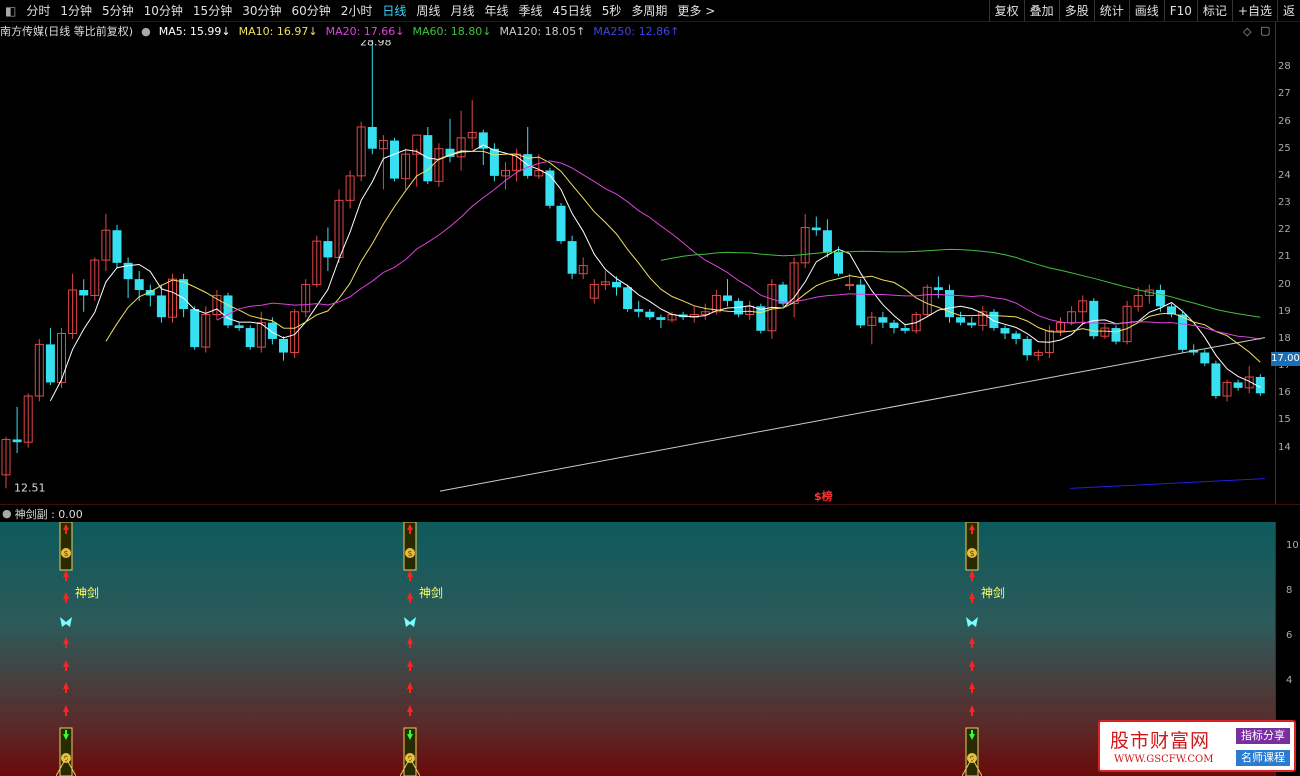  What do you see at coordinates (67, 31) in the screenshot?
I see `stock-title: 南方传媒(日线 等比前复权)` at bounding box center [67, 31].